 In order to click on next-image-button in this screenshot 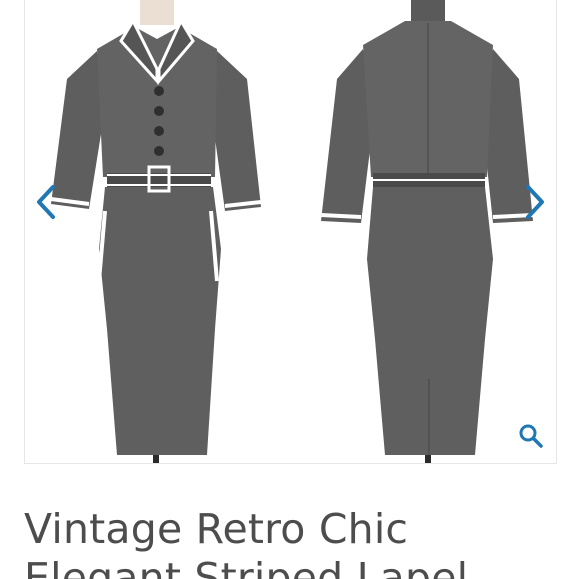, I will do `click(535, 202)`.